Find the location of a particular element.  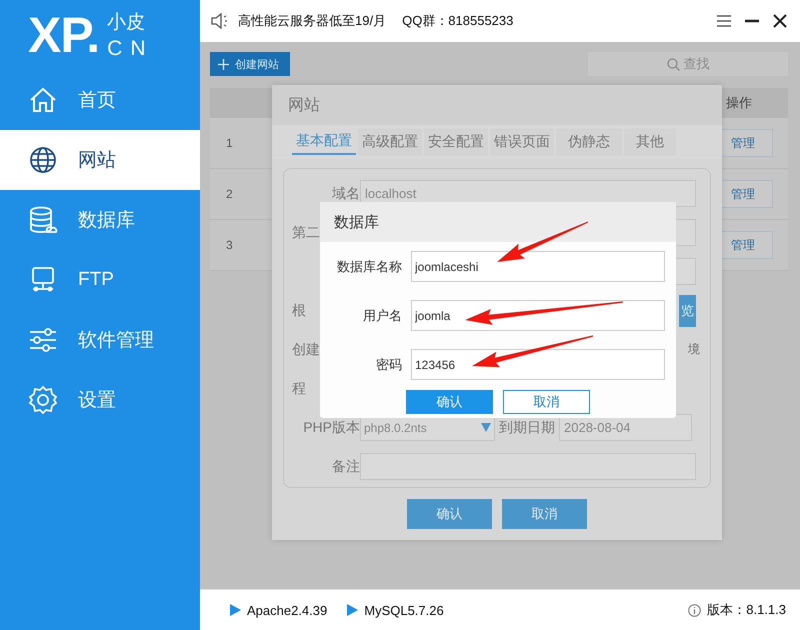

field-label: 到期日期 is located at coordinates (527, 427).